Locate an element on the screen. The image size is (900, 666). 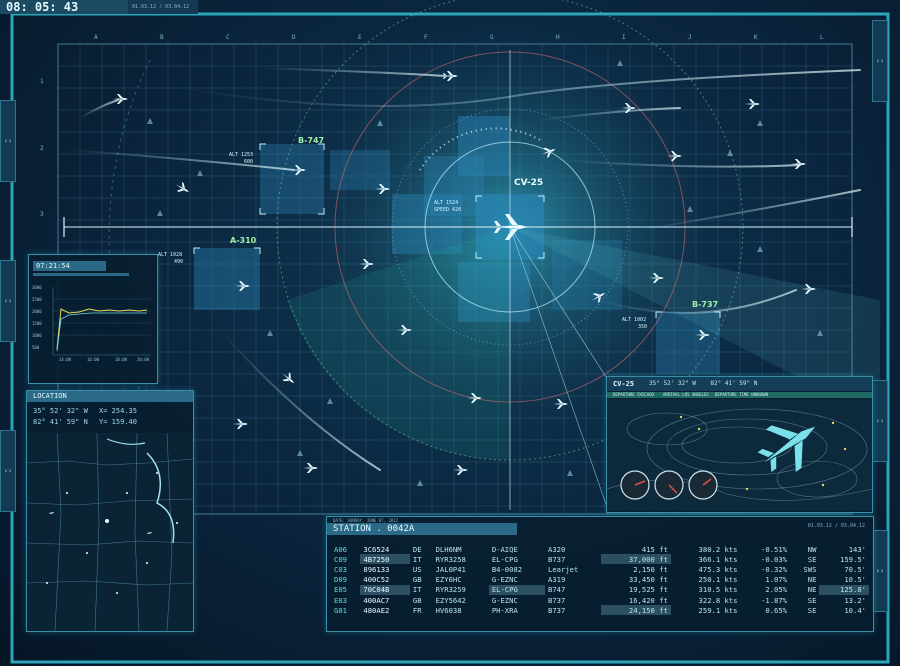
cell-country: US is located at coordinates (417, 569).